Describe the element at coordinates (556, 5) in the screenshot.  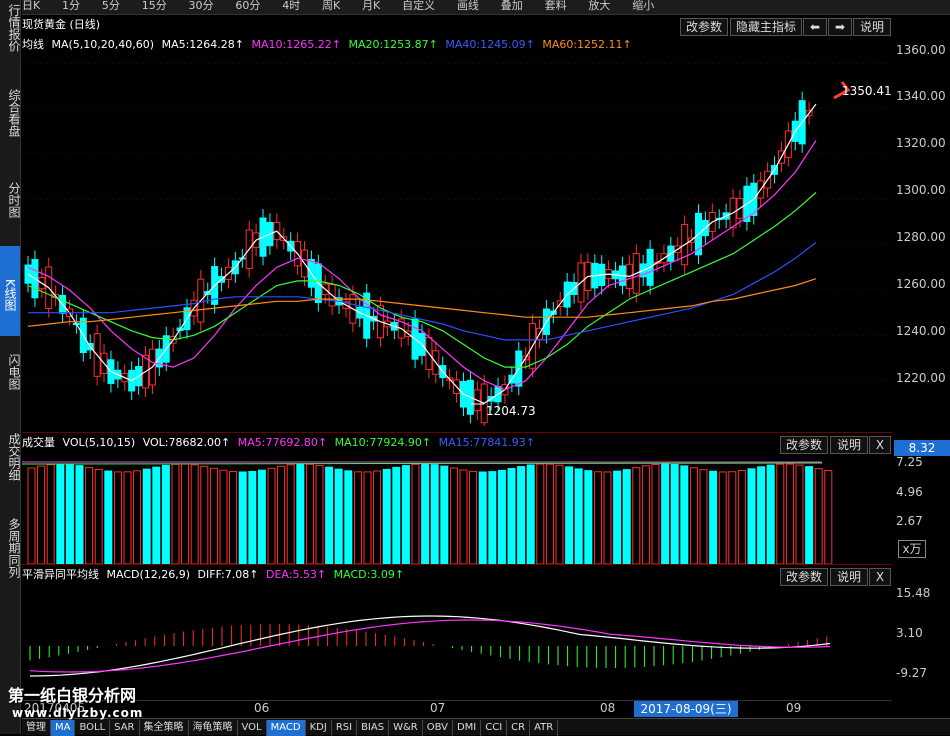
I see `template-button: 套料` at that location.